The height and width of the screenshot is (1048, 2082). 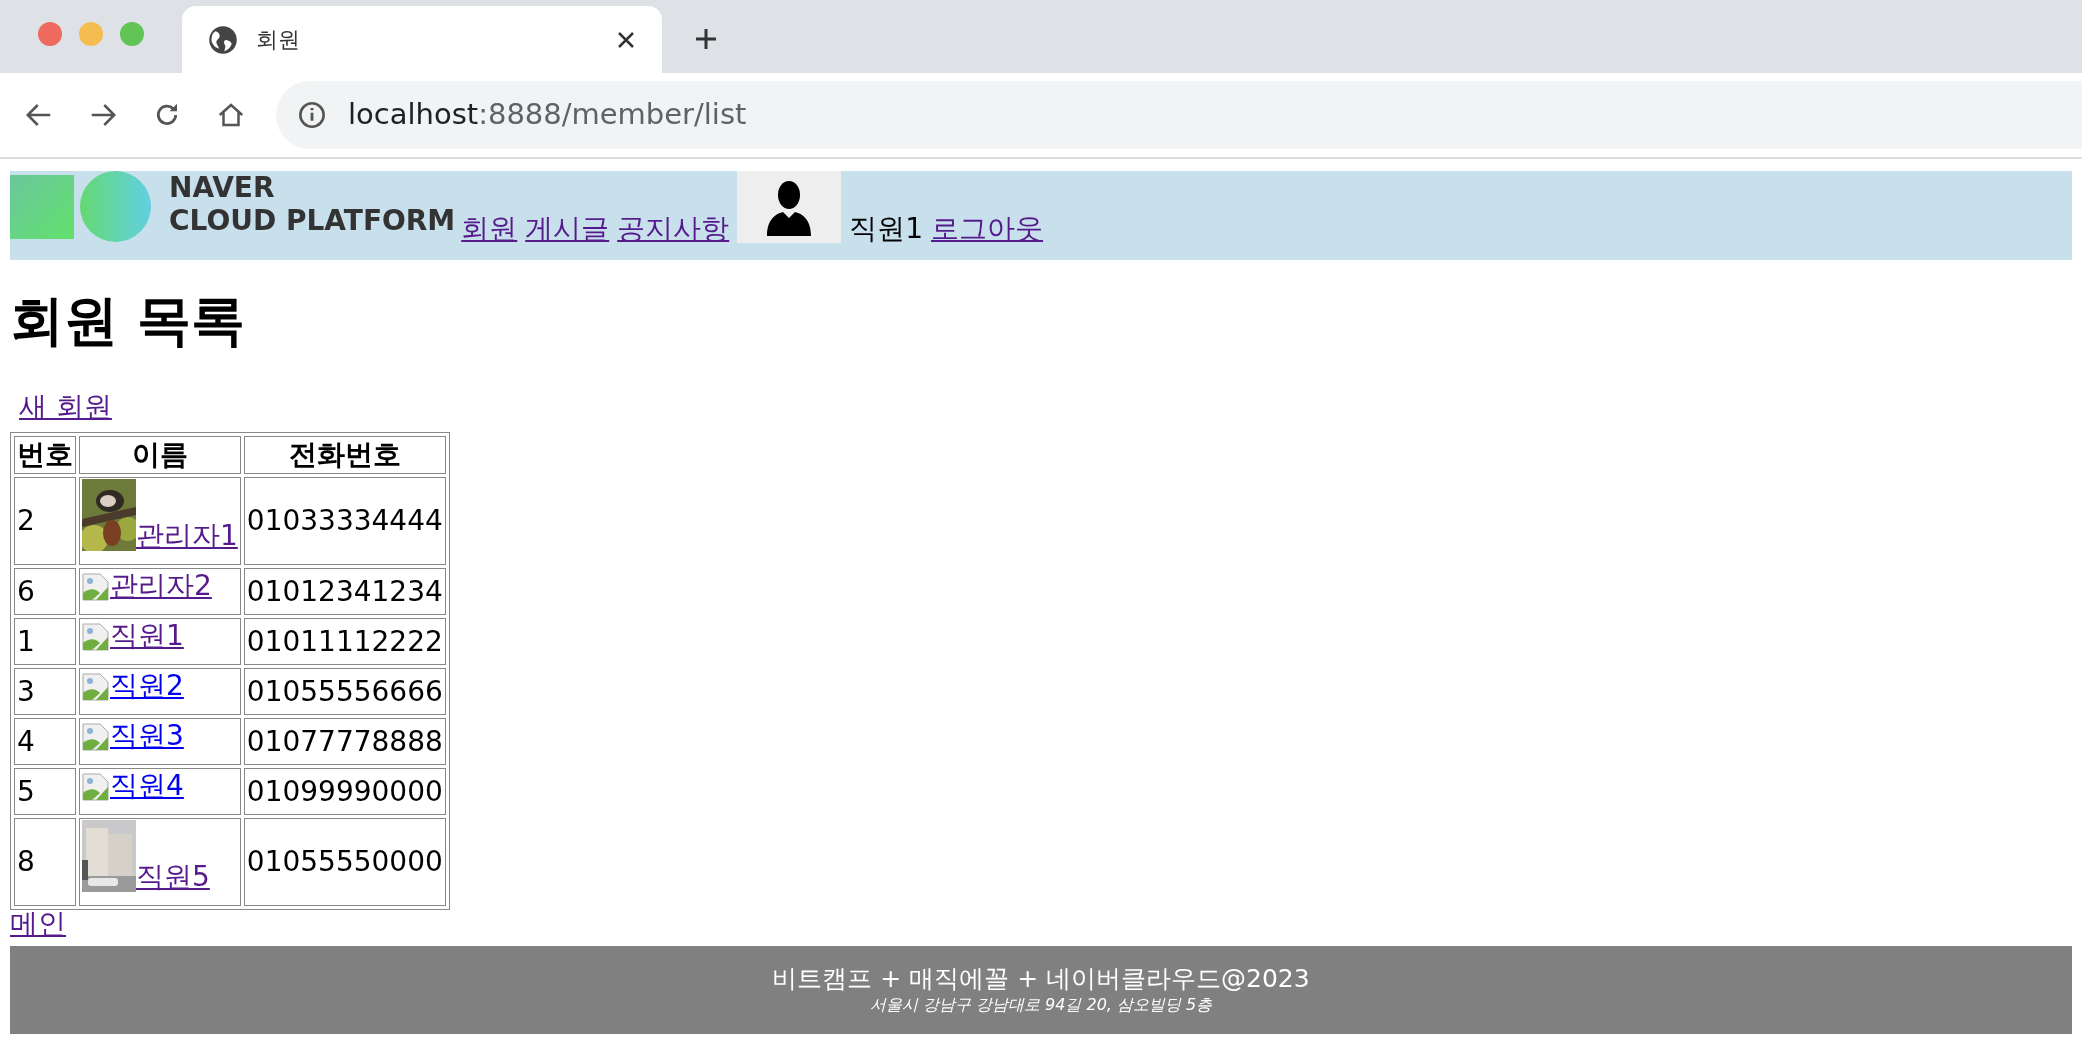 I want to click on new-member-link: 새 회원, so click(x=65, y=407).